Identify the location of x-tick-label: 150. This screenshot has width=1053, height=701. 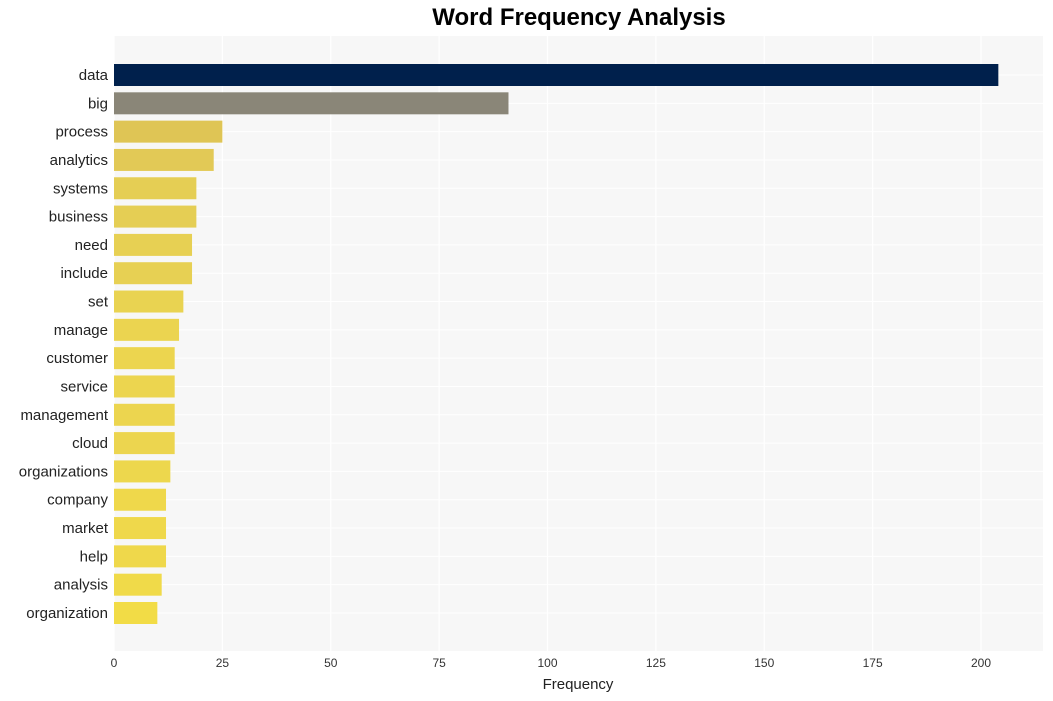
(764, 663).